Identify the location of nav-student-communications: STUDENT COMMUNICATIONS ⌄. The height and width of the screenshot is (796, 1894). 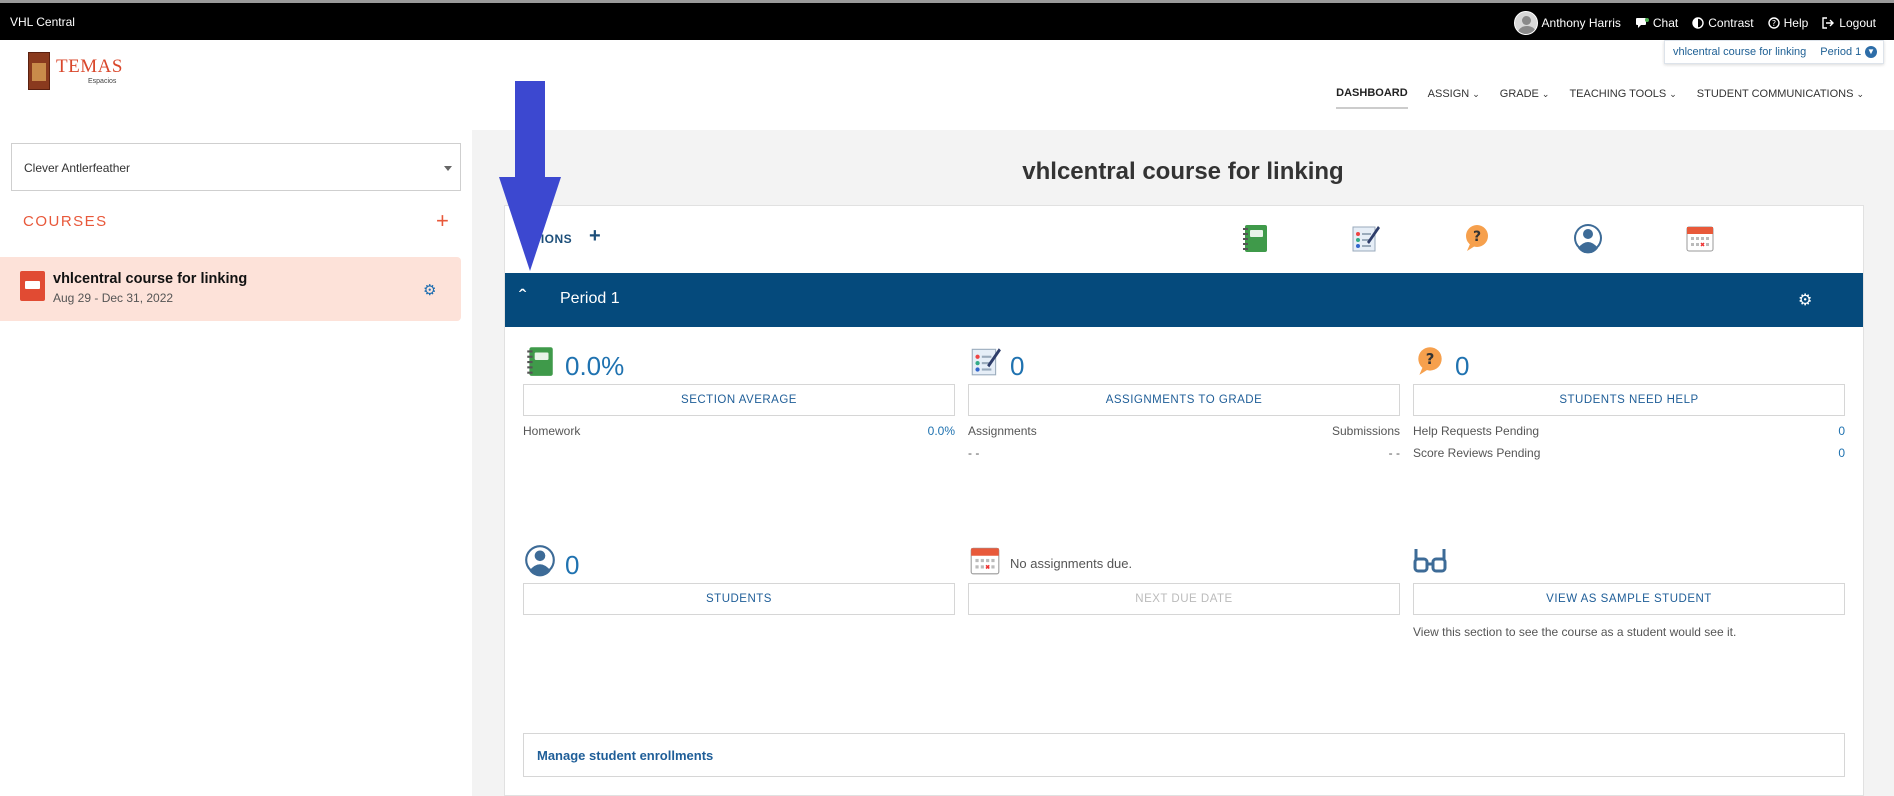
(1780, 98).